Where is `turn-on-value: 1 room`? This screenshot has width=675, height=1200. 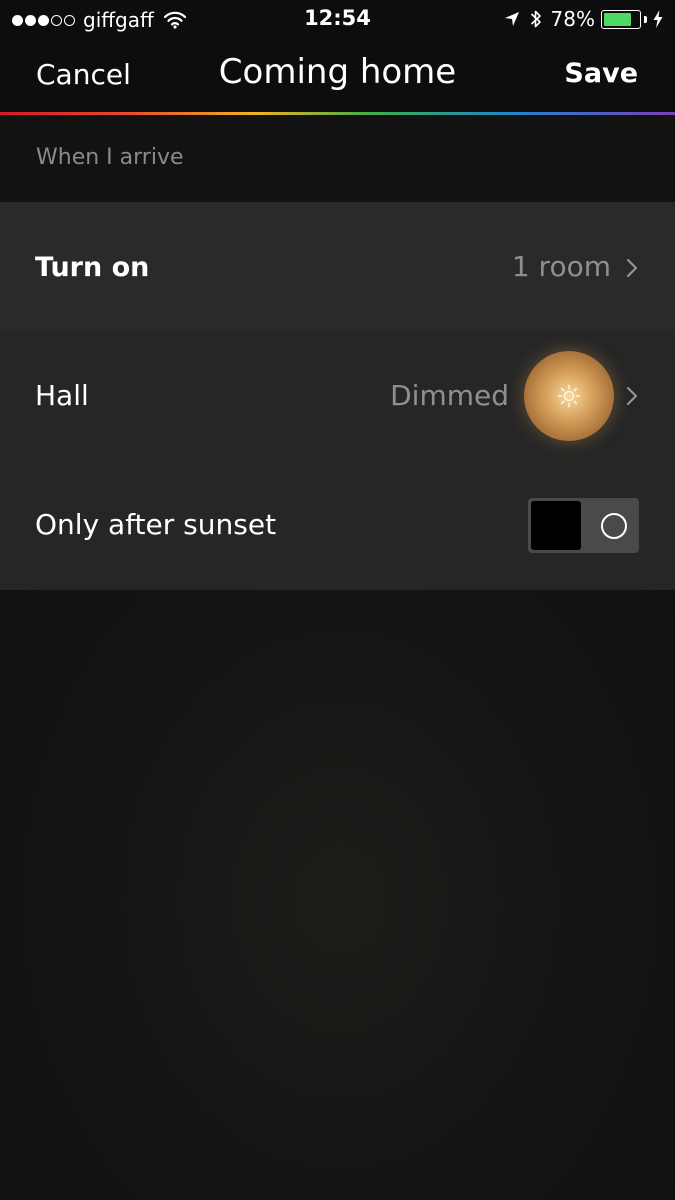
turn-on-value: 1 room is located at coordinates (561, 266).